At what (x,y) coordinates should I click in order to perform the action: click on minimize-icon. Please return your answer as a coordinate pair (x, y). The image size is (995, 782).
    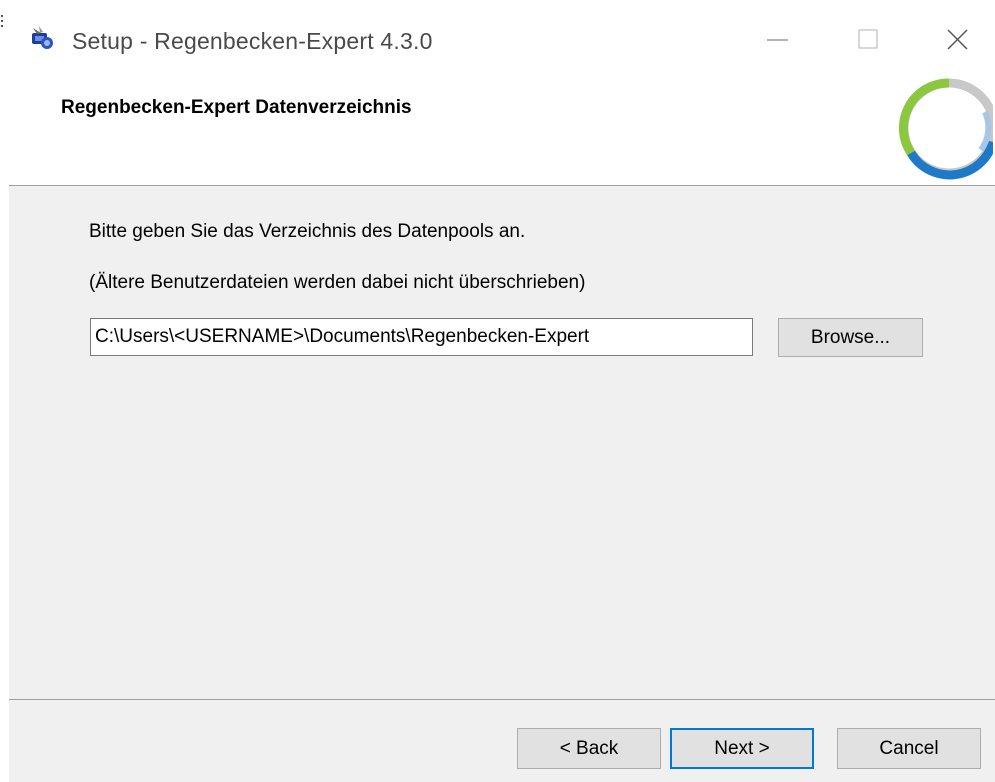
    Looking at the image, I should click on (777, 40).